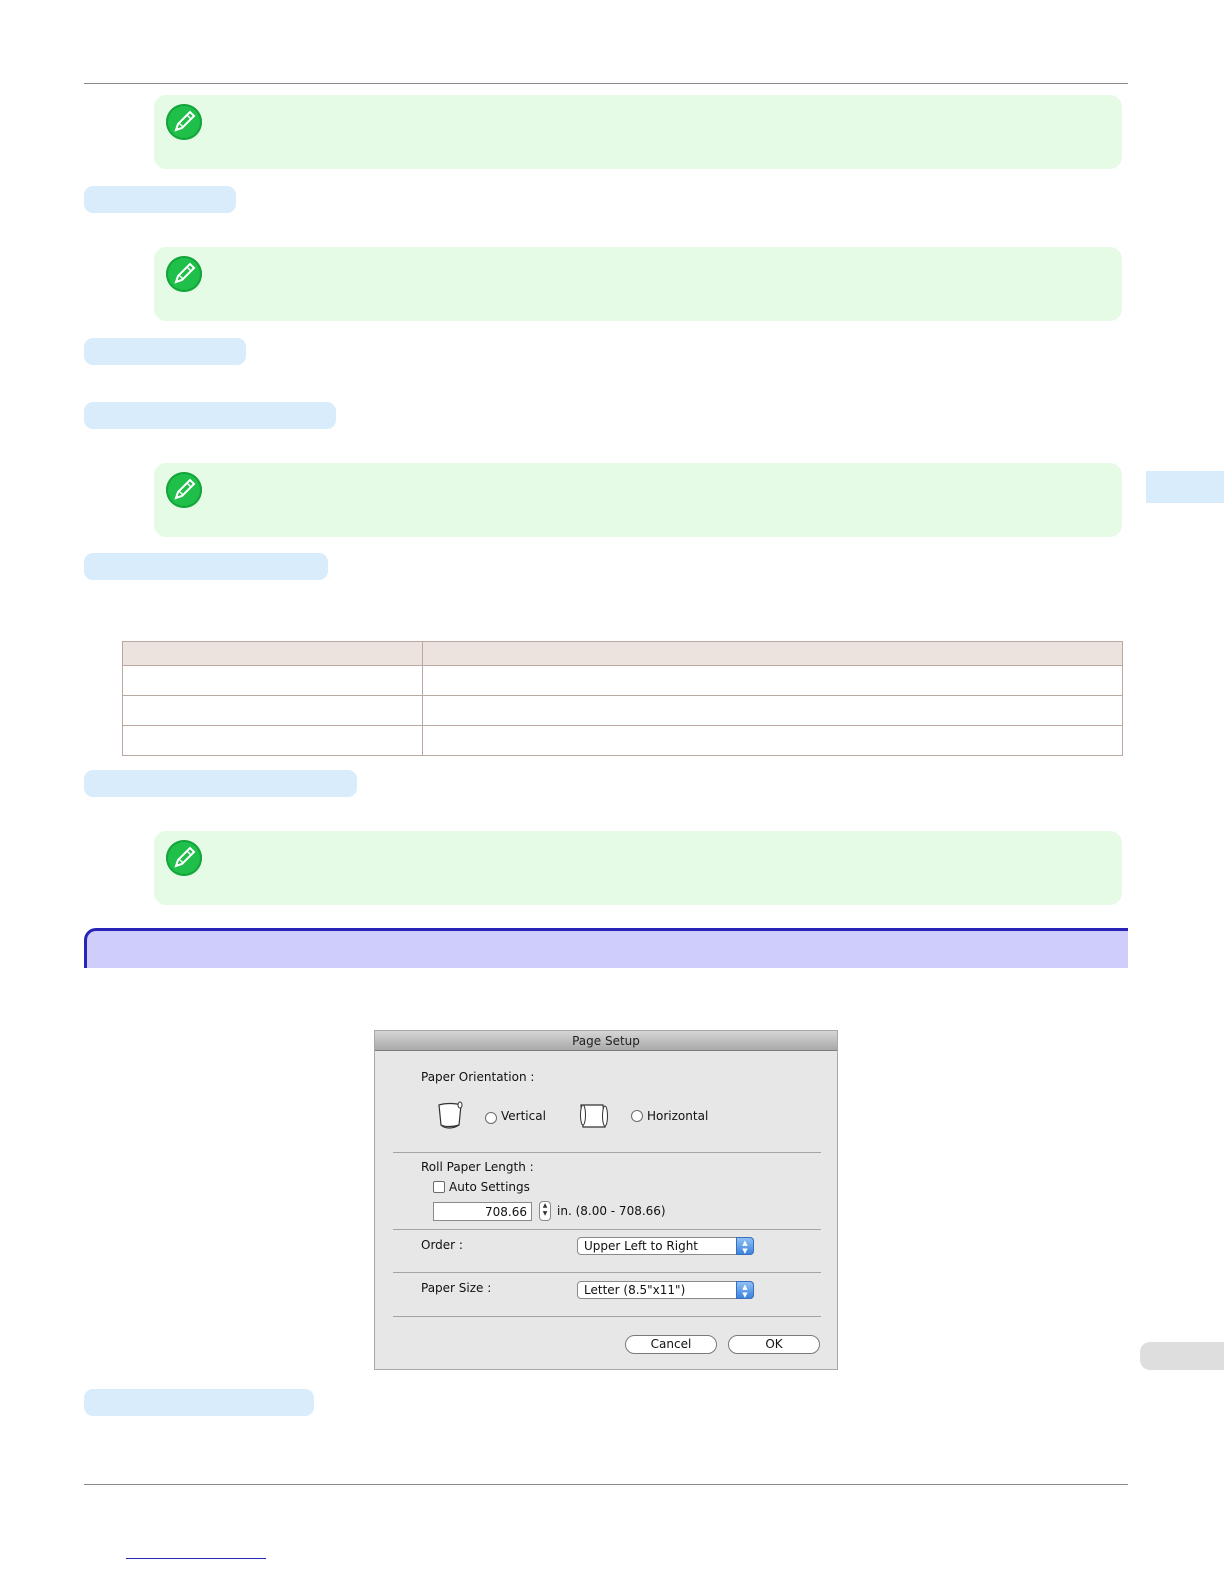 Image resolution: width=1224 pixels, height=1584 pixels. What do you see at coordinates (1185, 487) in the screenshot?
I see `chapter-side-tab` at bounding box center [1185, 487].